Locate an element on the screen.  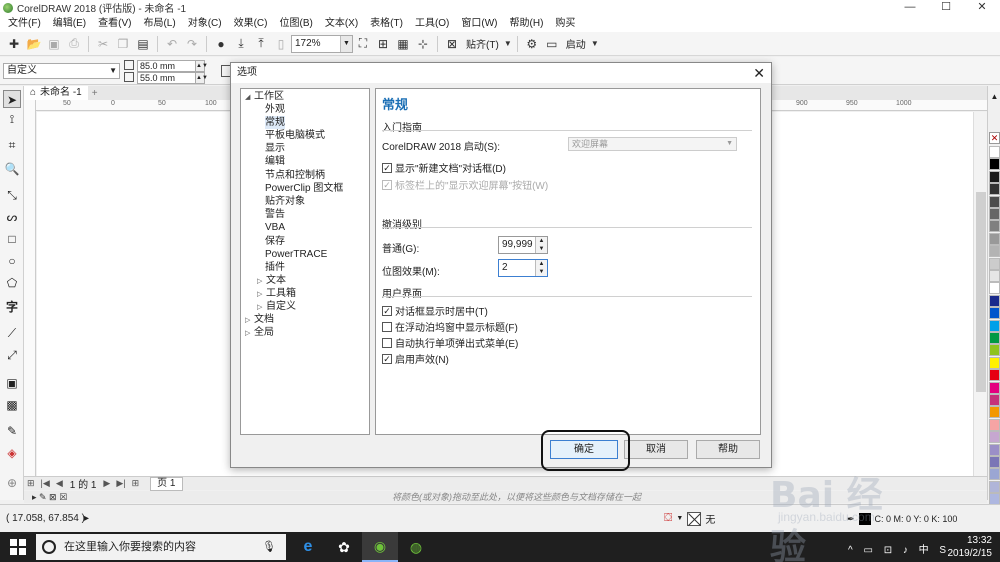
tree-item-document: ▷ 文档 is located at coordinates (259, 320).